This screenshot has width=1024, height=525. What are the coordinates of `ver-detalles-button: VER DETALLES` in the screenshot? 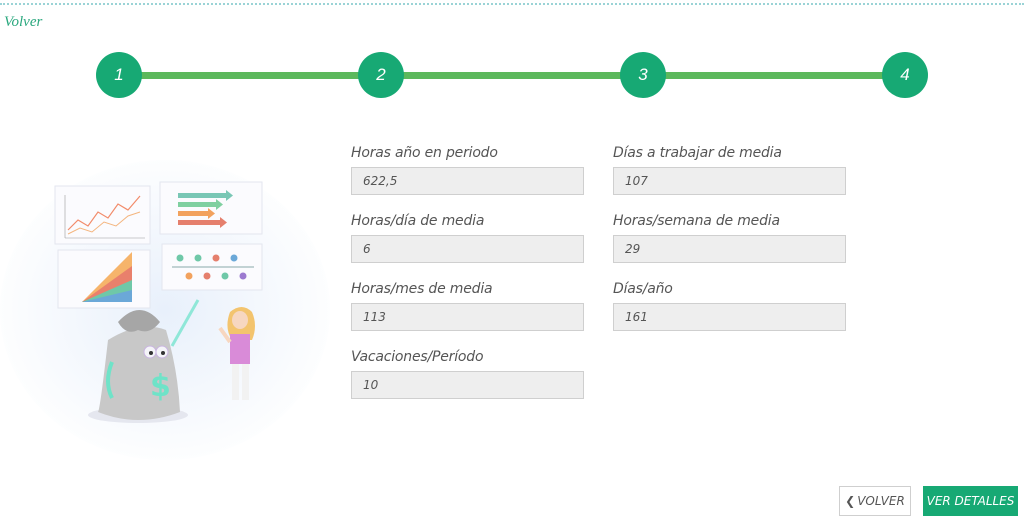 It's located at (970, 501).